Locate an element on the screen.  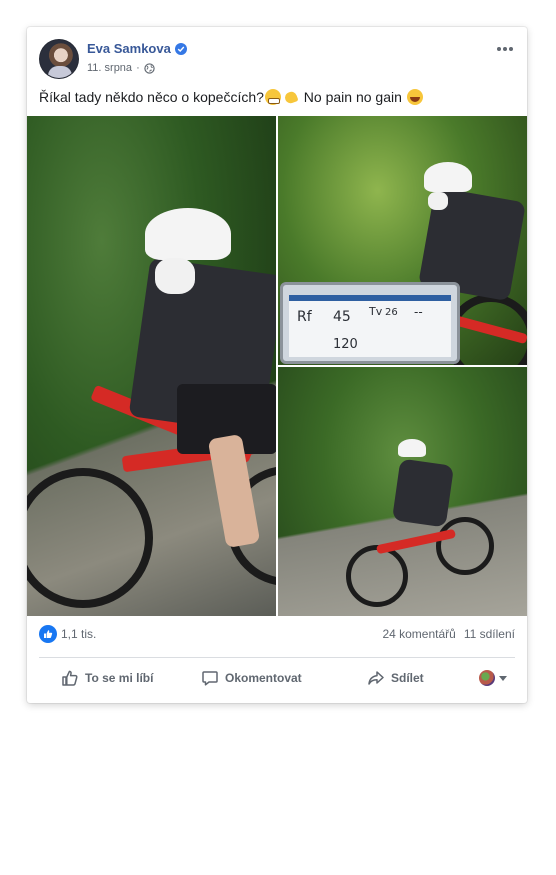
author-name: Eva Samkova is located at coordinates (129, 48).